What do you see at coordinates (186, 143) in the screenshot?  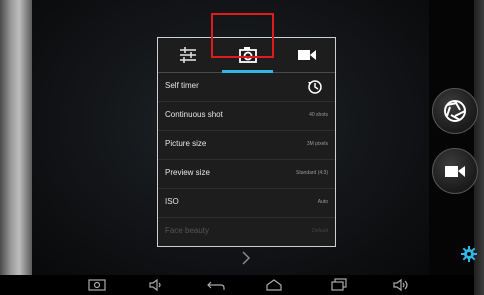 I see `setting-label: Picture size` at bounding box center [186, 143].